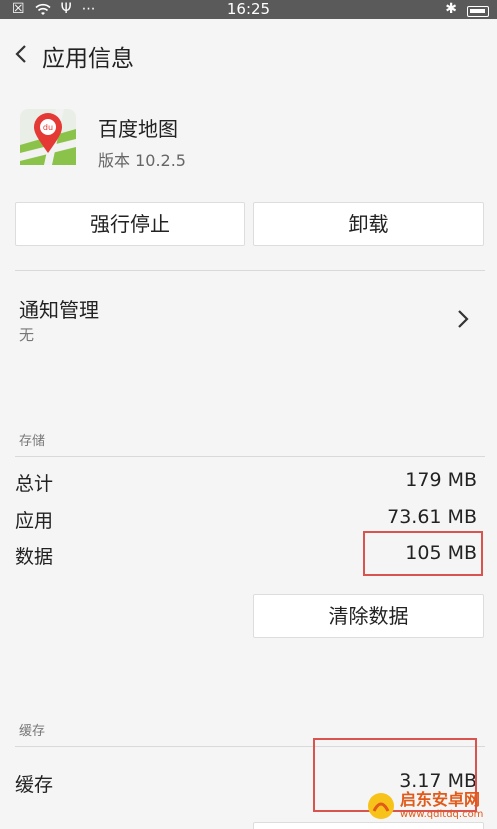 This screenshot has width=497, height=829. I want to click on battery-icon, so click(478, 11).